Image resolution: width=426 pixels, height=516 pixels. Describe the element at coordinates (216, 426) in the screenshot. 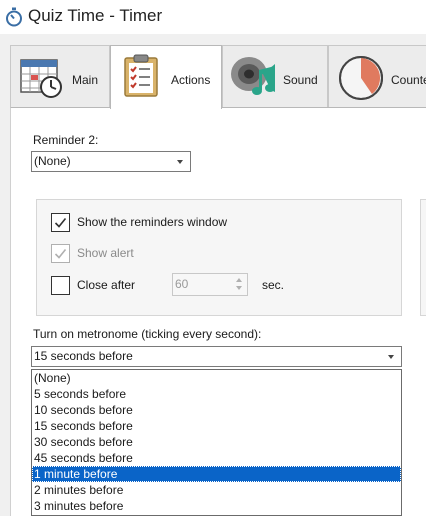

I see `dropdown-option: 15 seconds before` at that location.